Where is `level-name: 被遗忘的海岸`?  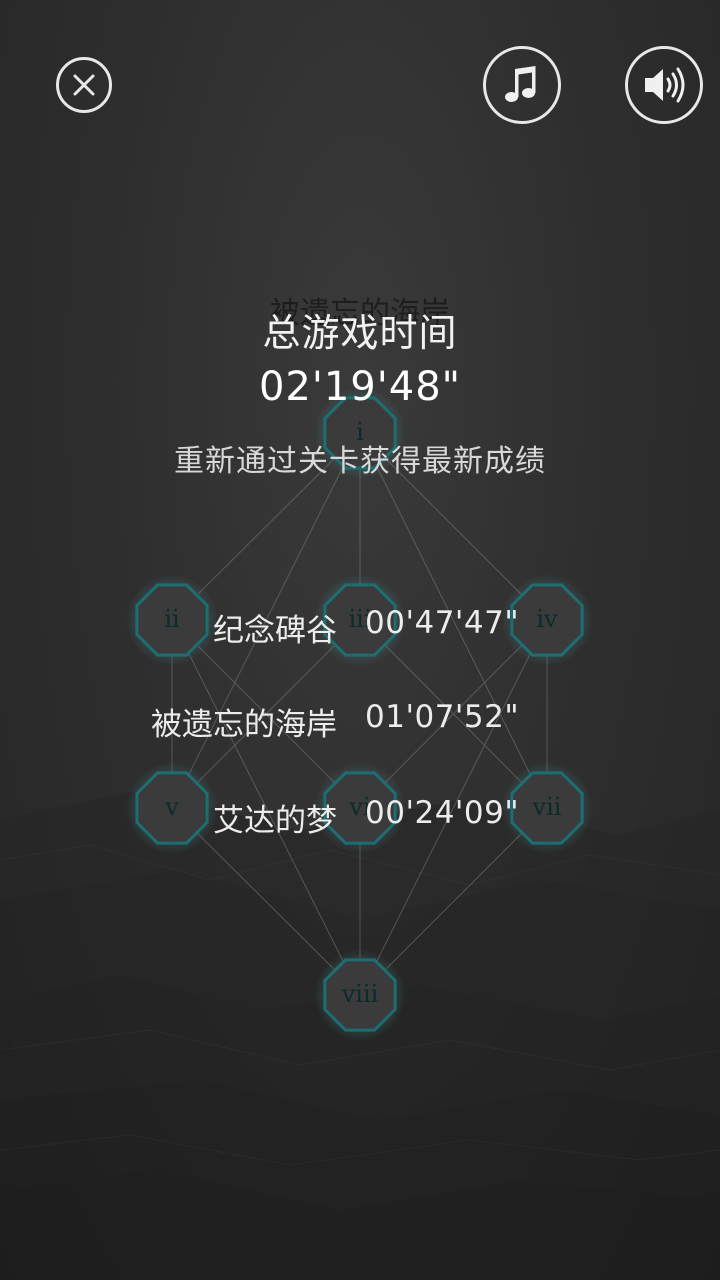
level-name: 被遗忘的海岸 is located at coordinates (244, 725).